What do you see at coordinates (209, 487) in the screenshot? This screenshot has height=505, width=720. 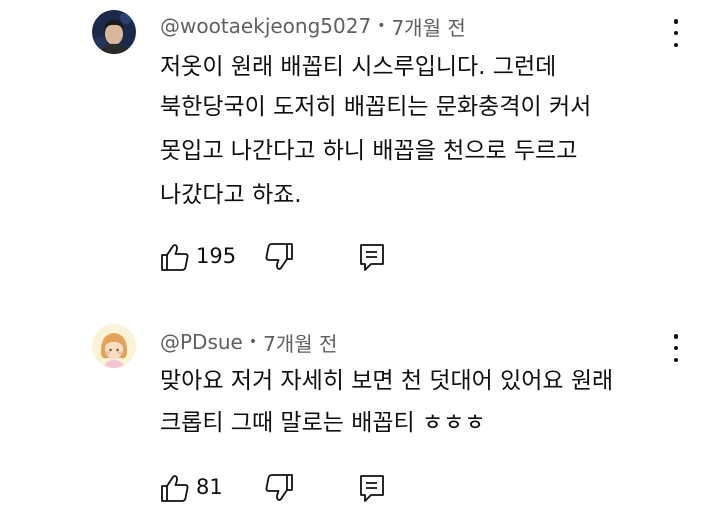 I see `like-count: 81` at bounding box center [209, 487].